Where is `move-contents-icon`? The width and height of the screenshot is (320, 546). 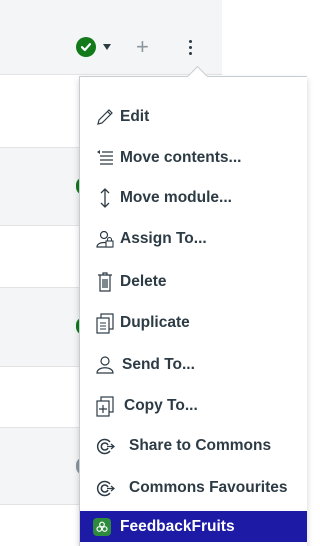
move-contents-icon is located at coordinates (105, 158).